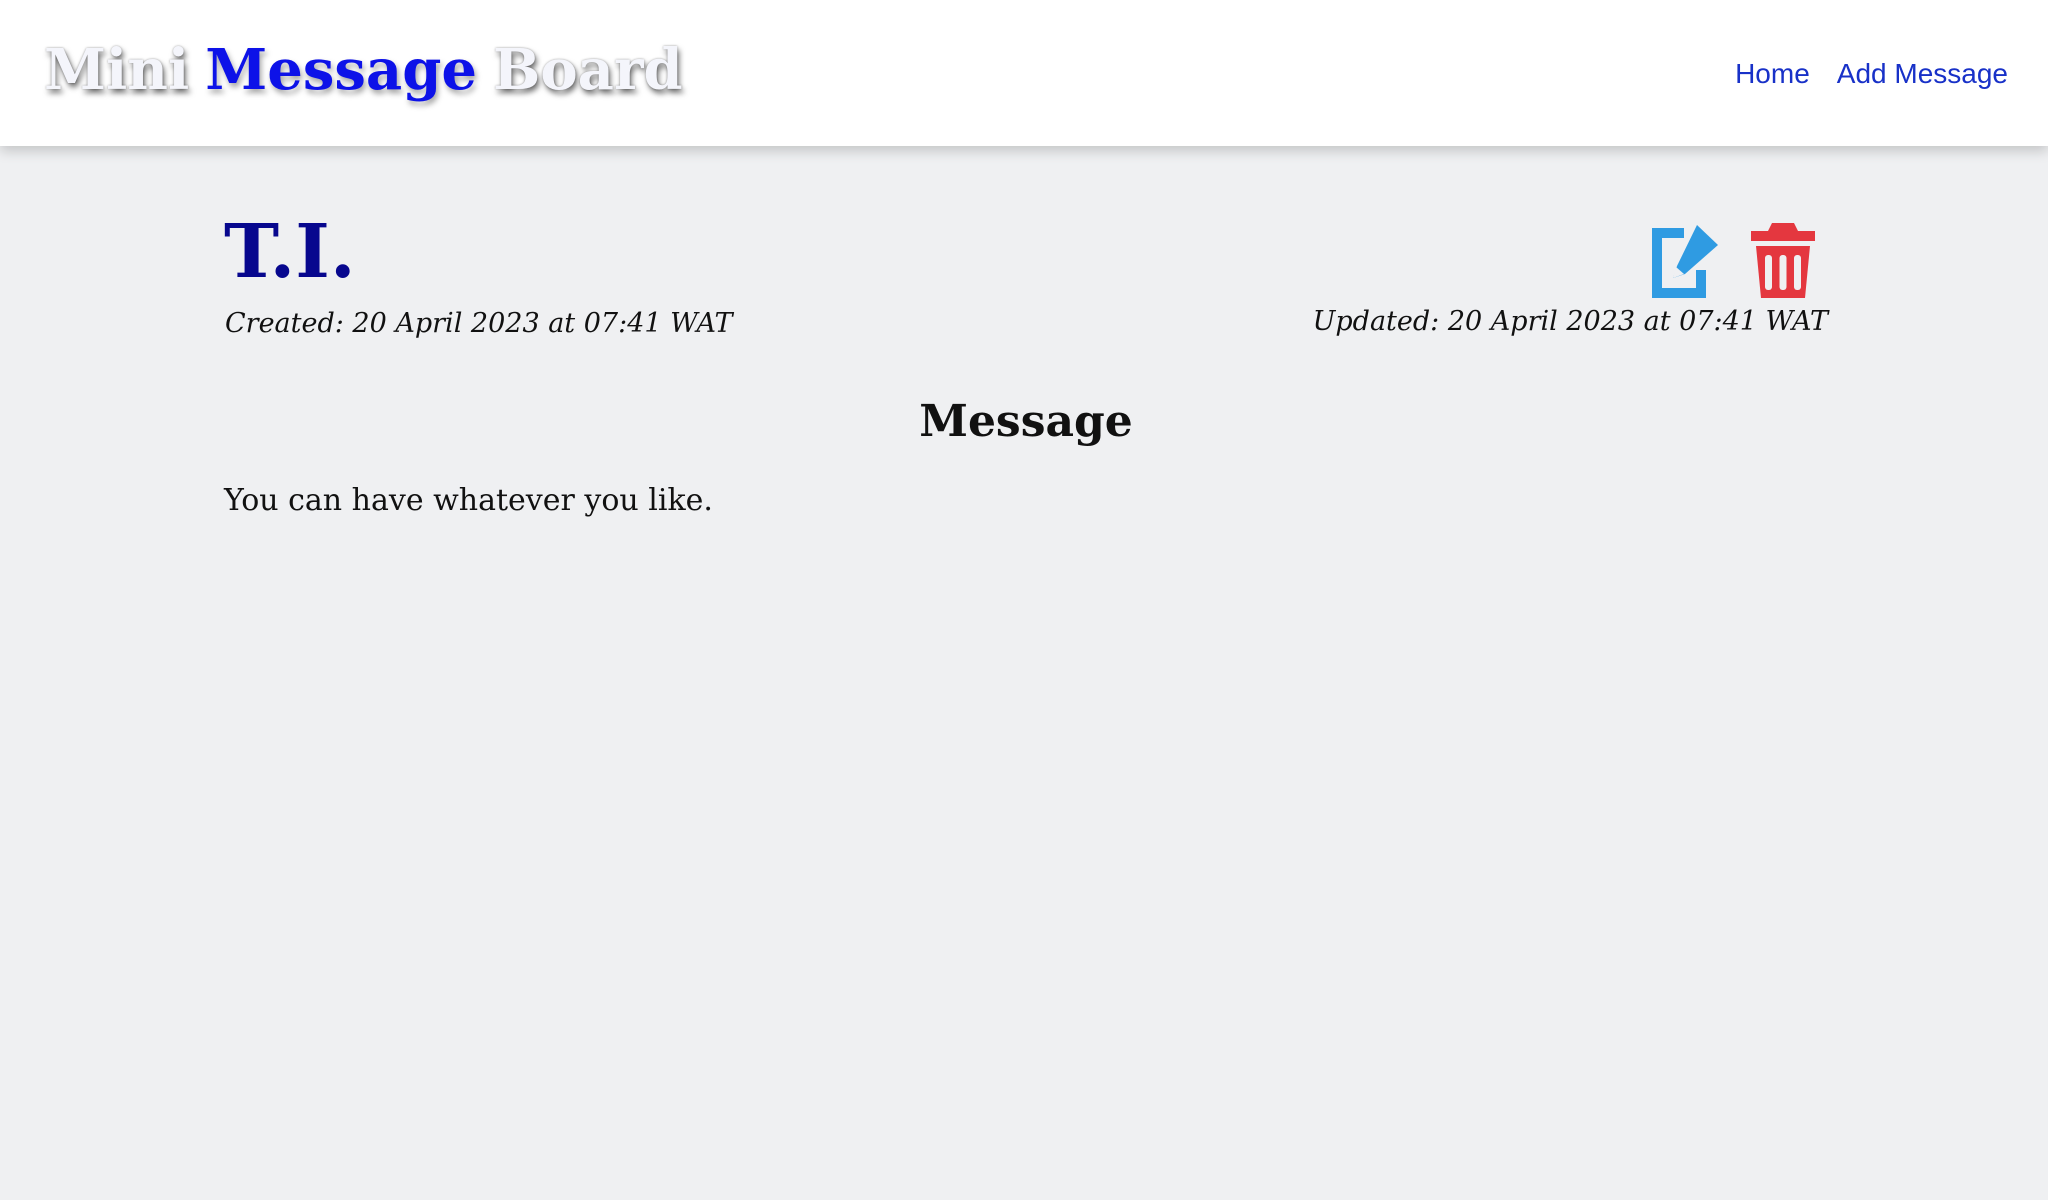 Image resolution: width=2048 pixels, height=1200 pixels. Describe the element at coordinates (290, 252) in the screenshot. I see `message-author: T.I.` at that location.